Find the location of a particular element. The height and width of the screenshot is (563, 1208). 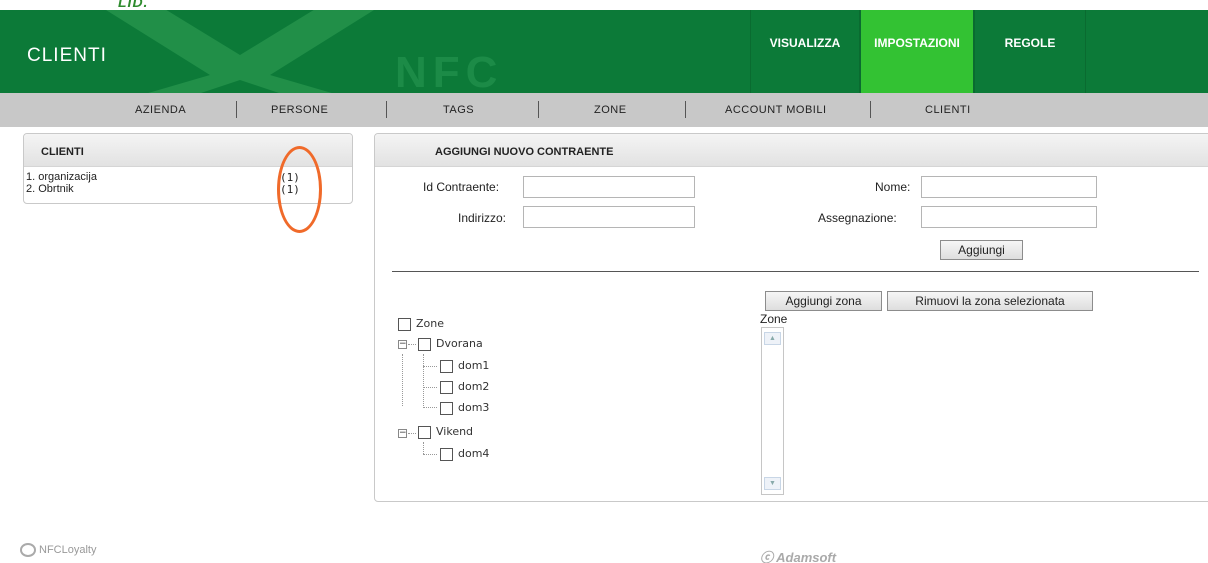

tree-node-label: dom2 is located at coordinates (474, 386).